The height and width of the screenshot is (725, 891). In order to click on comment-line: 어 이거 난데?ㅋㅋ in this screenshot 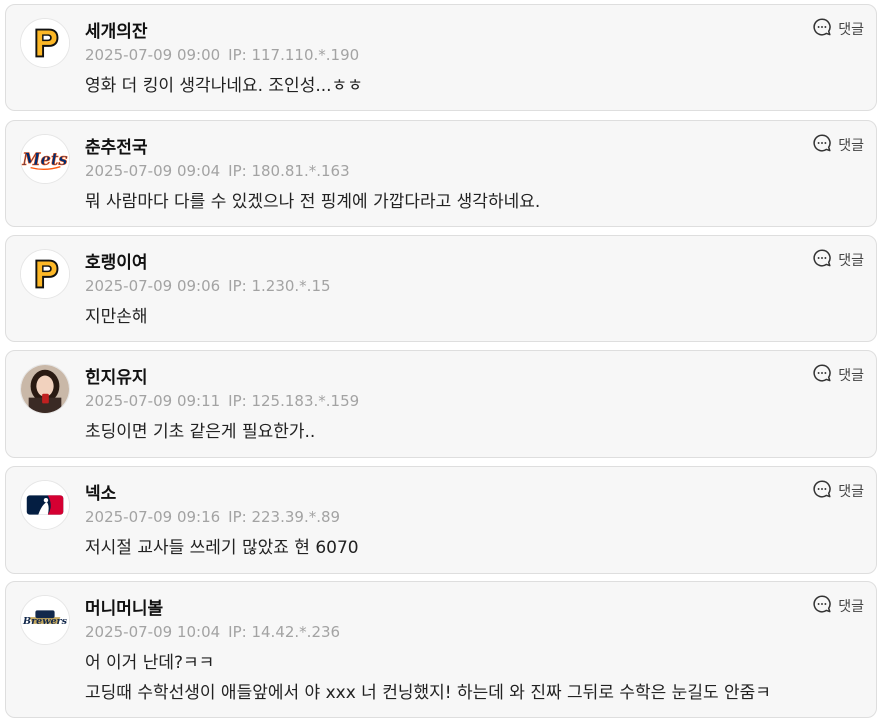, I will do `click(150, 663)`.